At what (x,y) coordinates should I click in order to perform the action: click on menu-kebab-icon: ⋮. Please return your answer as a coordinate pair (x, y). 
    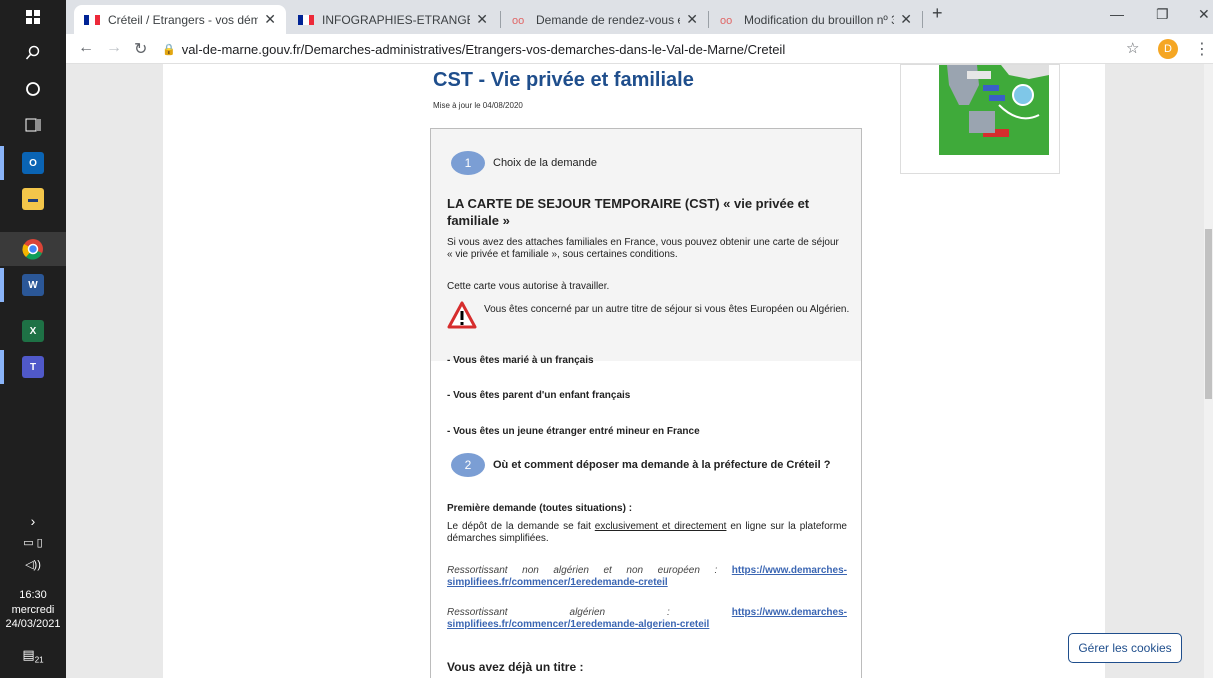
    Looking at the image, I should click on (1202, 49).